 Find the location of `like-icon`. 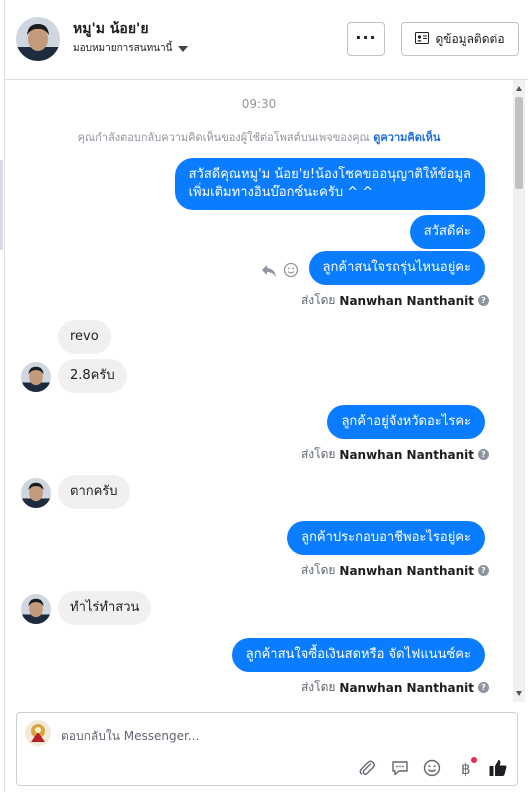

like-icon is located at coordinates (498, 768).